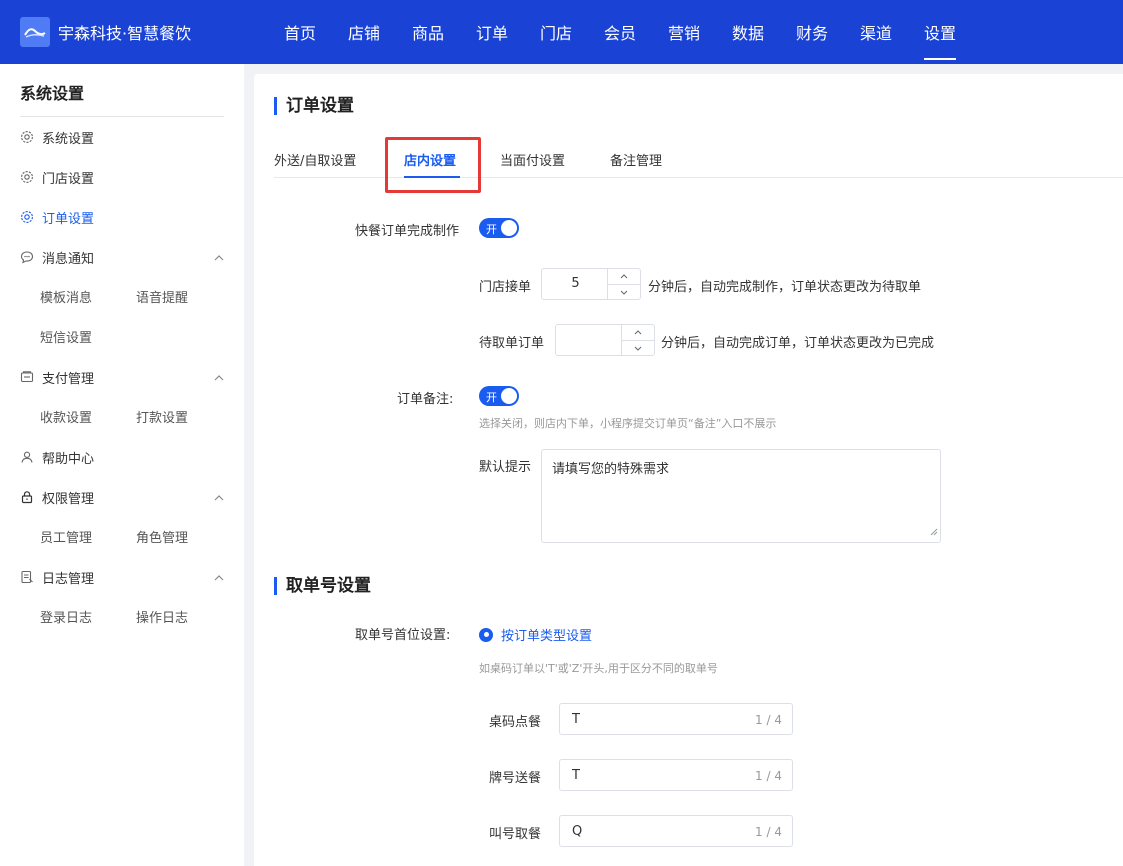 This screenshot has width=1123, height=866. I want to click on stepper-value: 5, so click(575, 284).